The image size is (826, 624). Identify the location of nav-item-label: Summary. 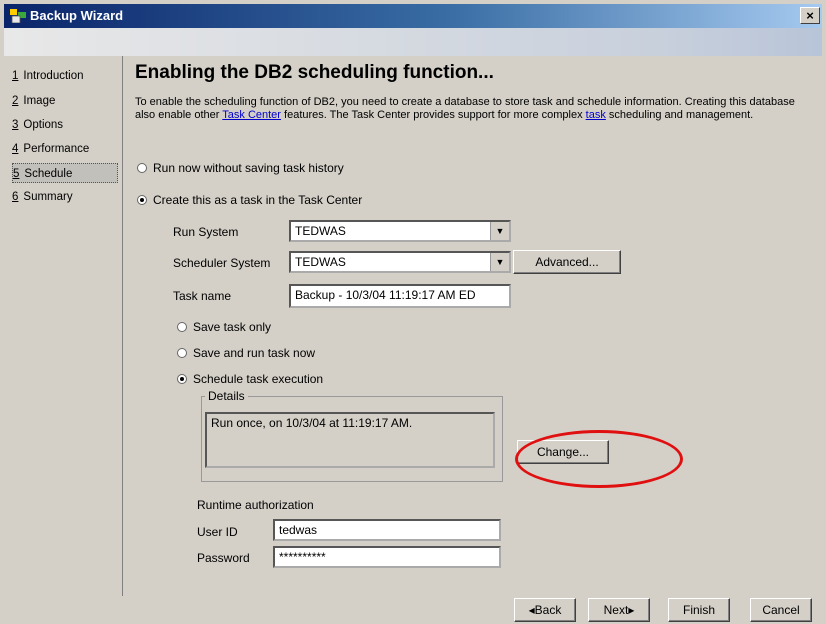
(48, 197).